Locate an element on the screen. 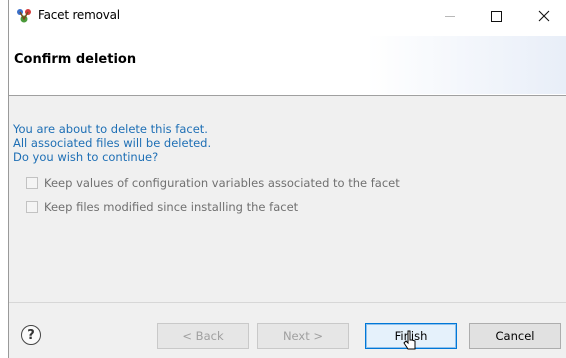 Image resolution: width=566 pixels, height=358 pixels. minimize-icon is located at coordinates (450, 16).